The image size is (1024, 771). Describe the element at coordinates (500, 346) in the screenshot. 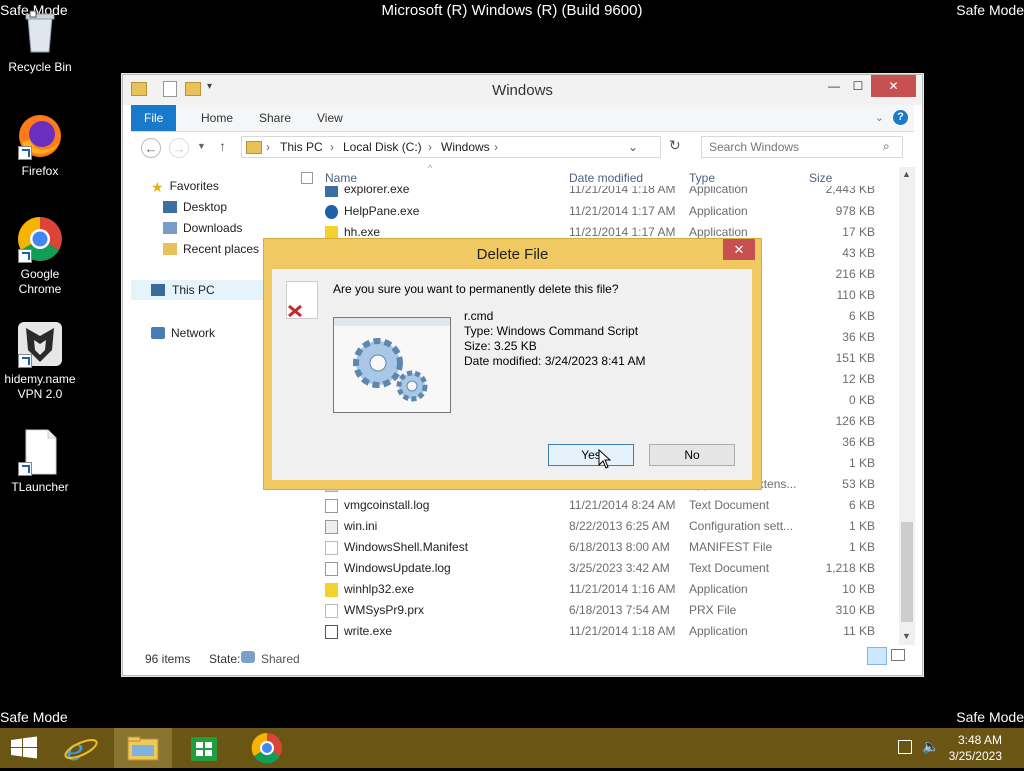

I see `file-size: Size: 3.25 KB` at that location.